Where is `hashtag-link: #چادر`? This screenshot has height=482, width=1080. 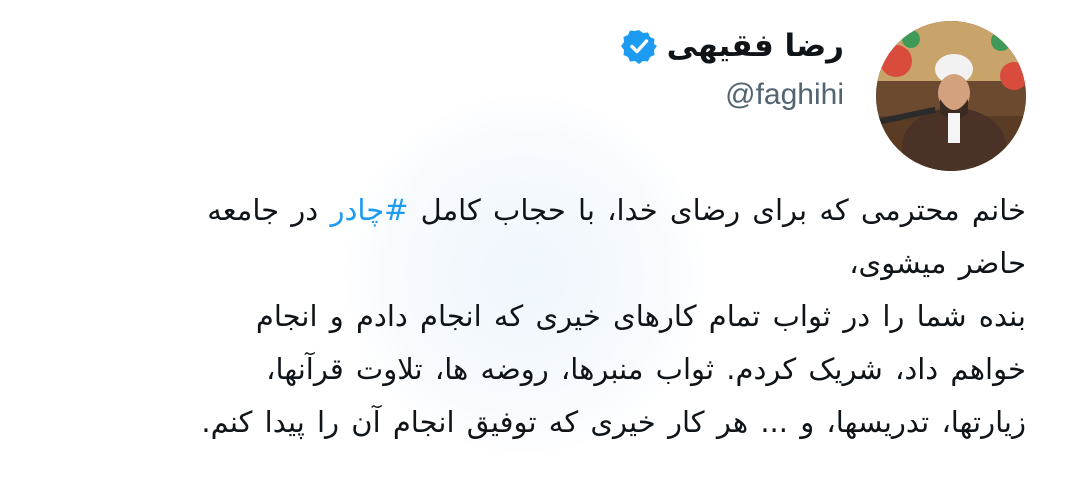
hashtag-link: #چادر is located at coordinates (369, 210).